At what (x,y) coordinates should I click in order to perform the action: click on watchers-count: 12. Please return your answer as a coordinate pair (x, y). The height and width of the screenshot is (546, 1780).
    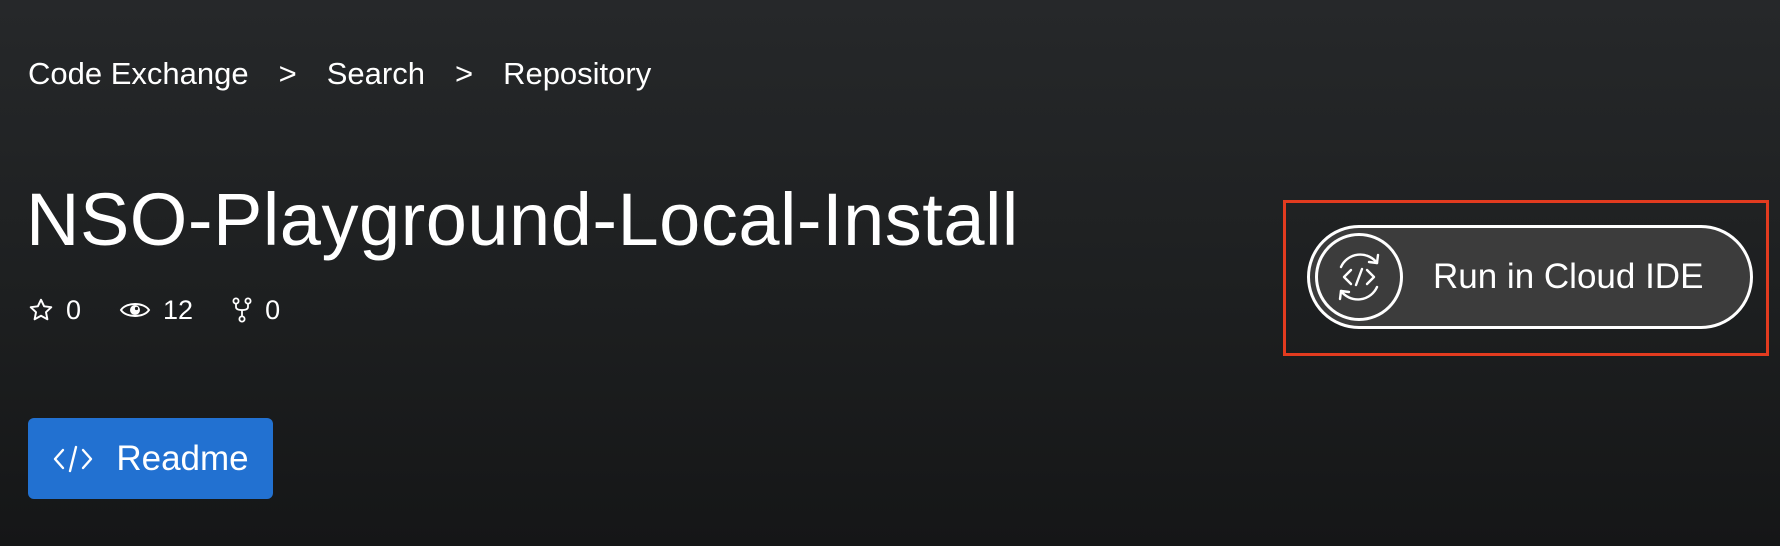
    Looking at the image, I should click on (178, 310).